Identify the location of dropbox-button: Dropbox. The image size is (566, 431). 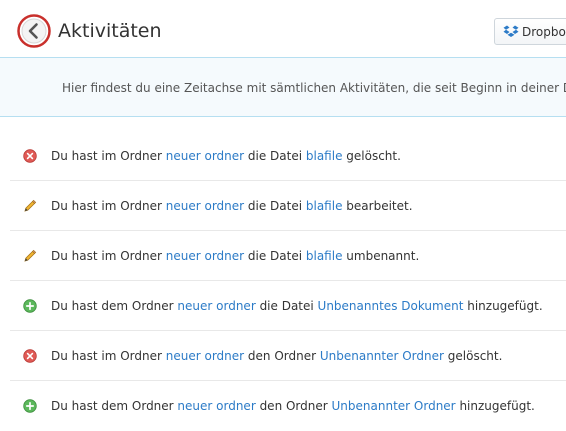
(530, 31).